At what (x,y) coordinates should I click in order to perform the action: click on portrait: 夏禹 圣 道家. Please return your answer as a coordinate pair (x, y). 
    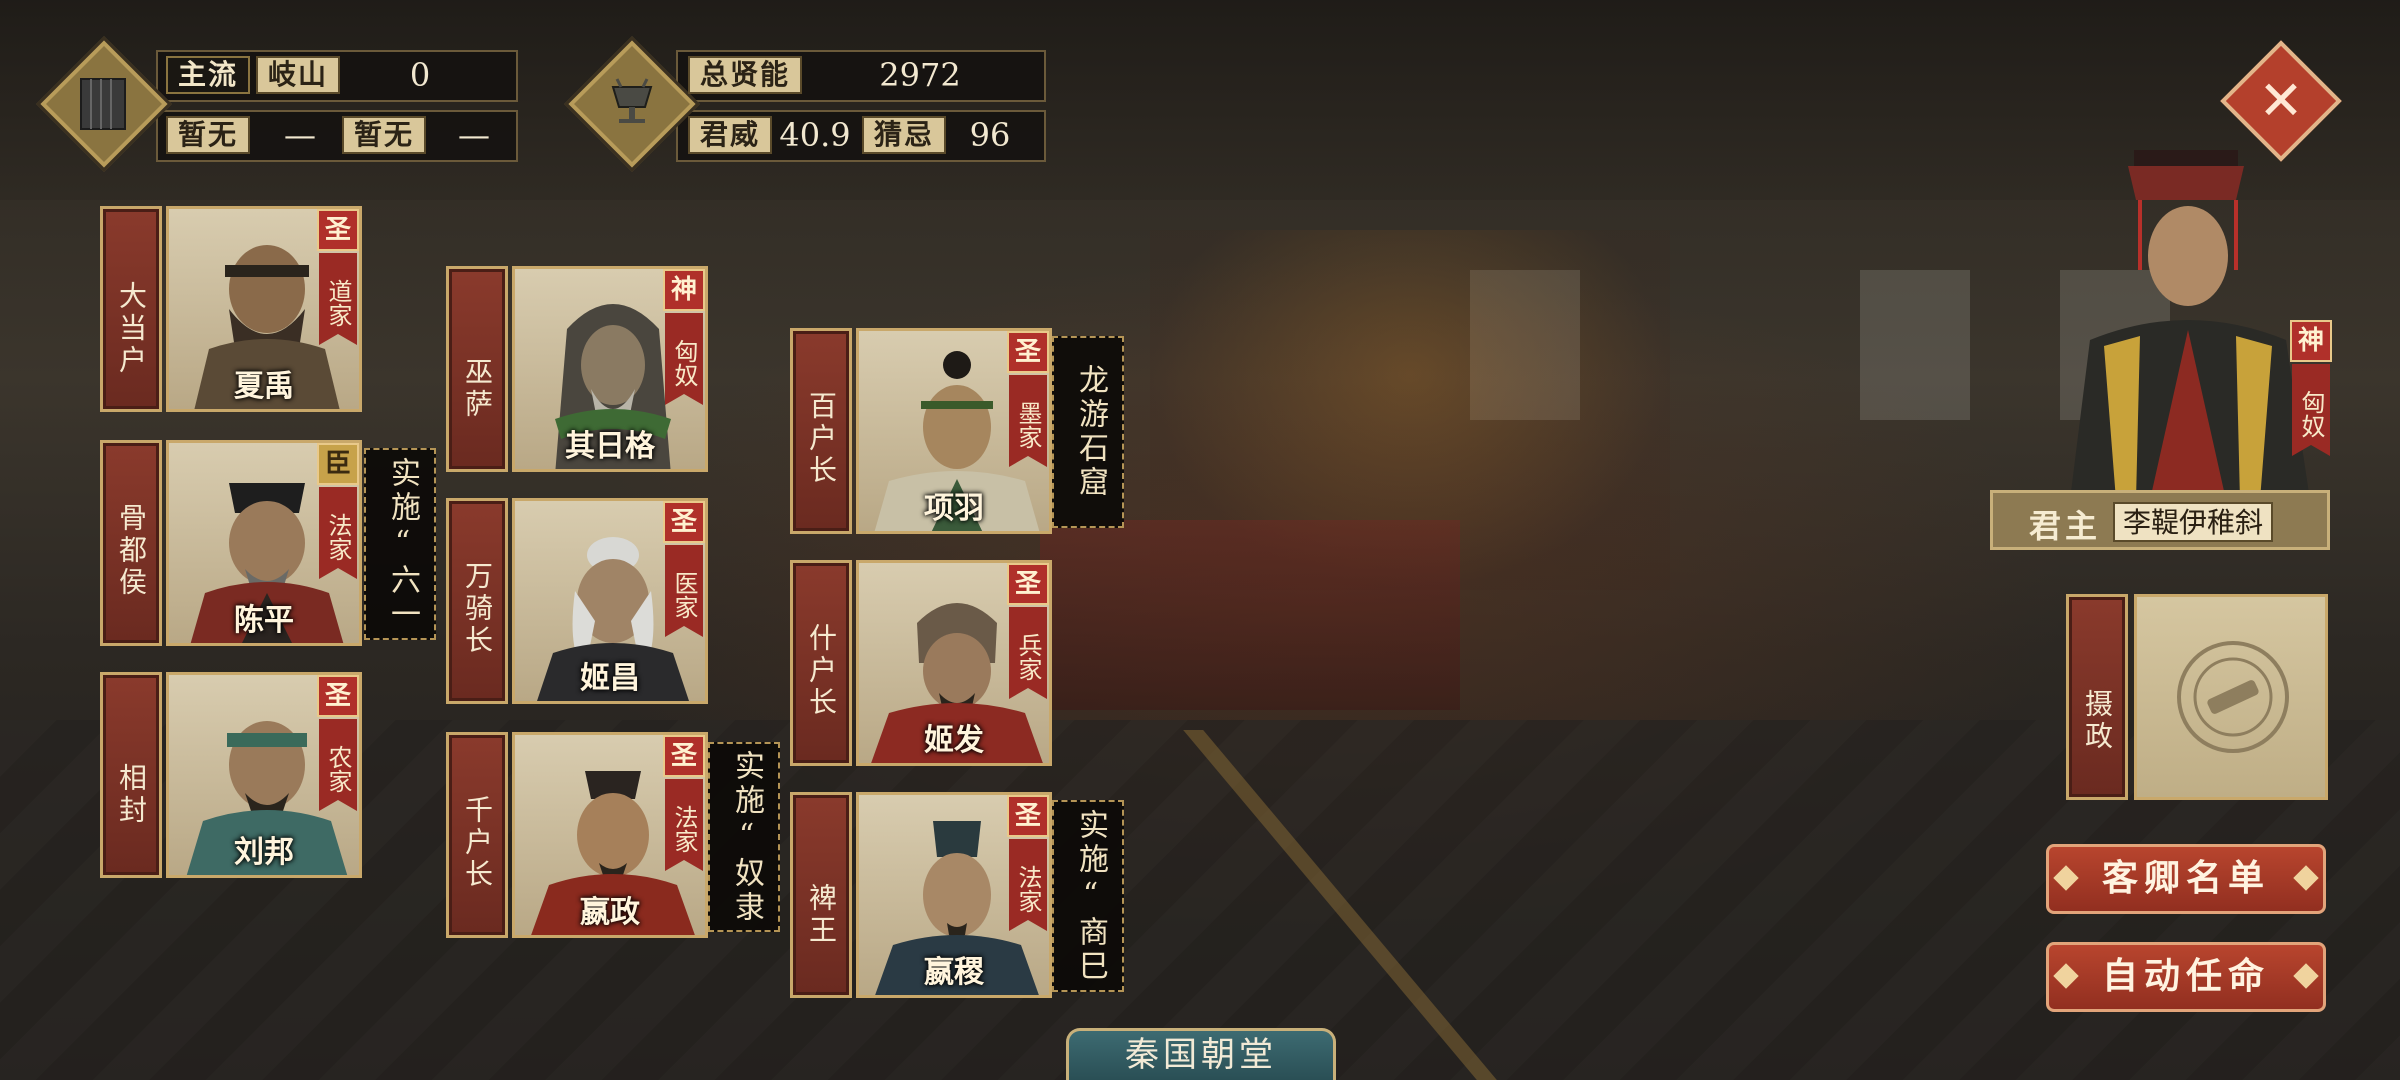
    Looking at the image, I should click on (264, 309).